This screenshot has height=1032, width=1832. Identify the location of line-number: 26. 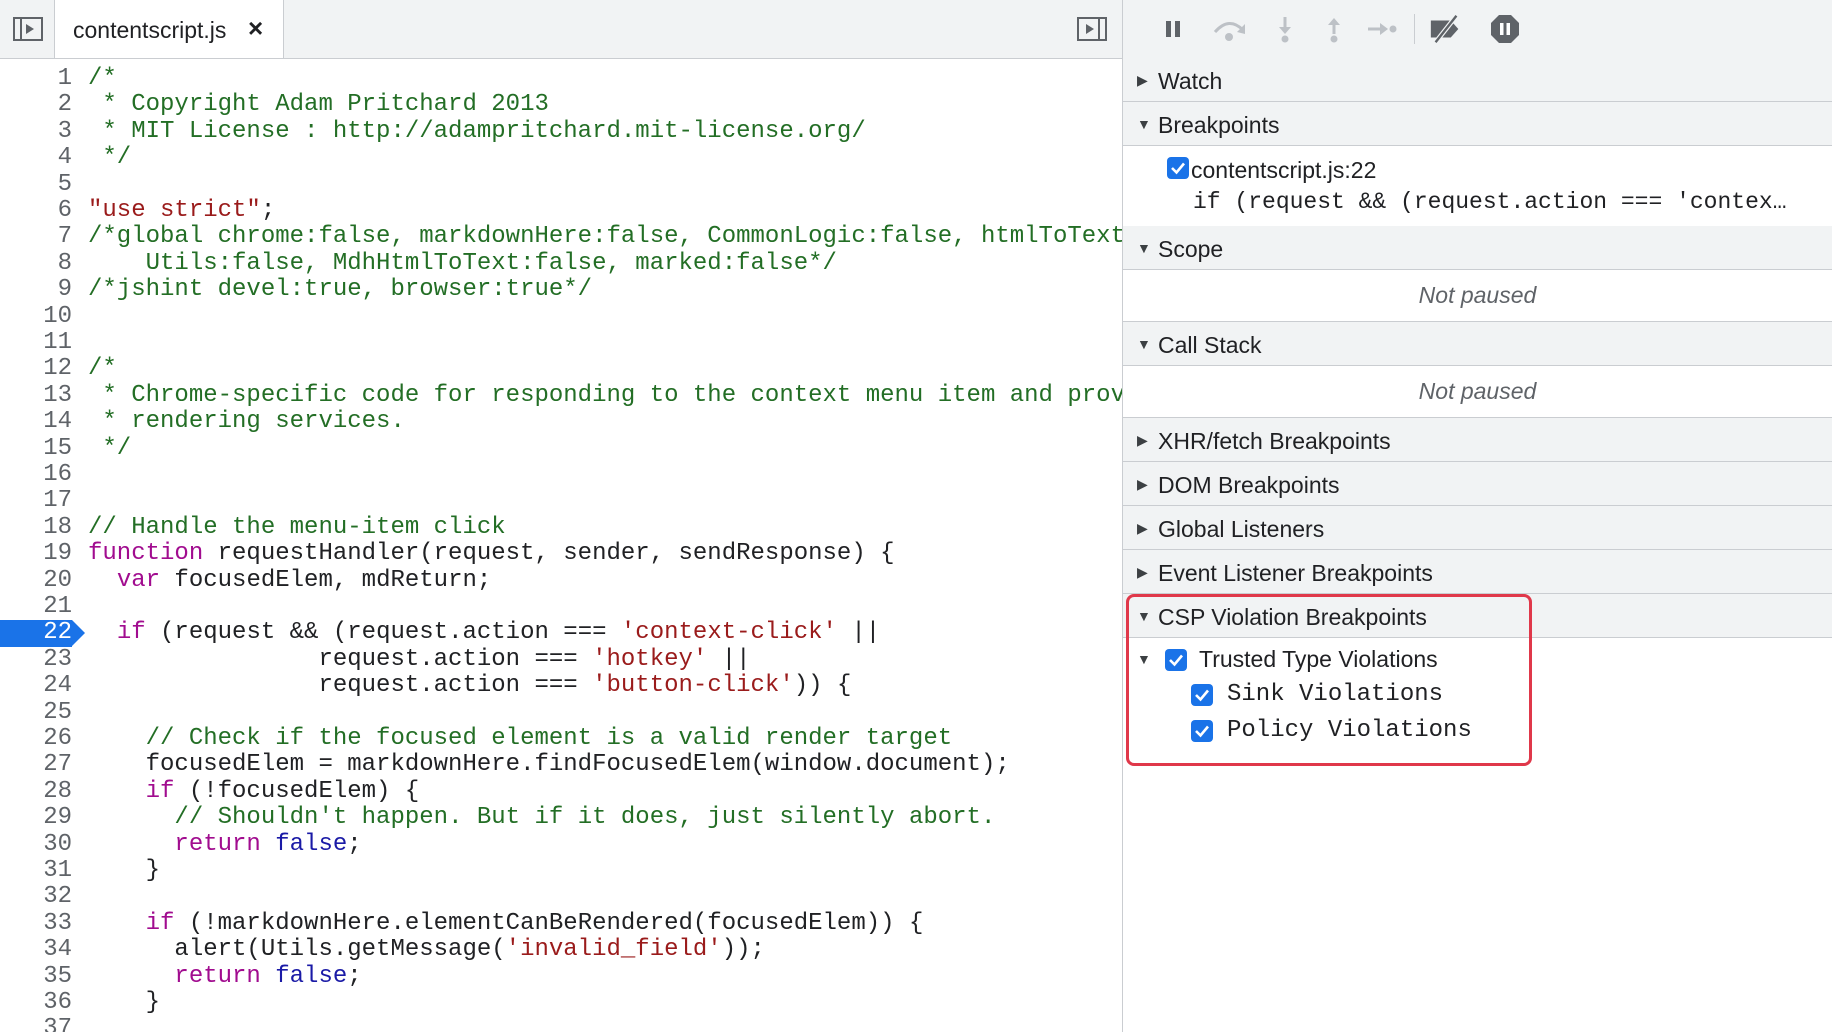
(36, 738).